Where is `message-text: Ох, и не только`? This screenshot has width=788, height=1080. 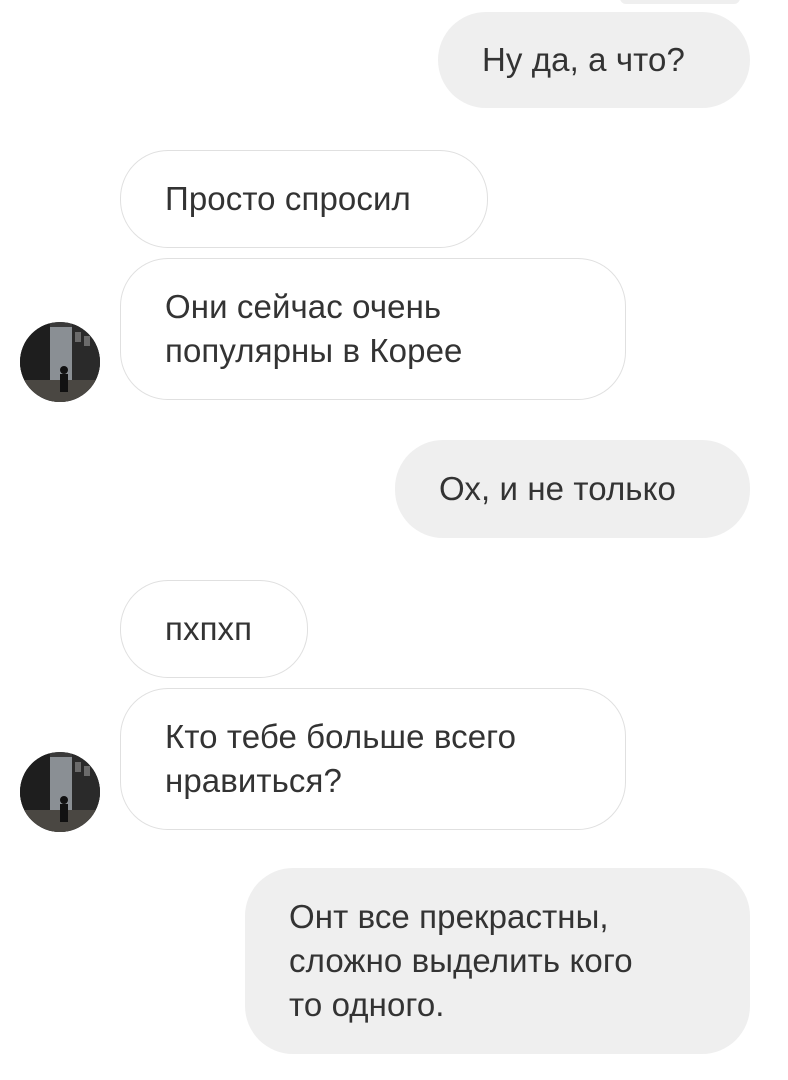
message-text: Ох, и не только is located at coordinates (557, 488).